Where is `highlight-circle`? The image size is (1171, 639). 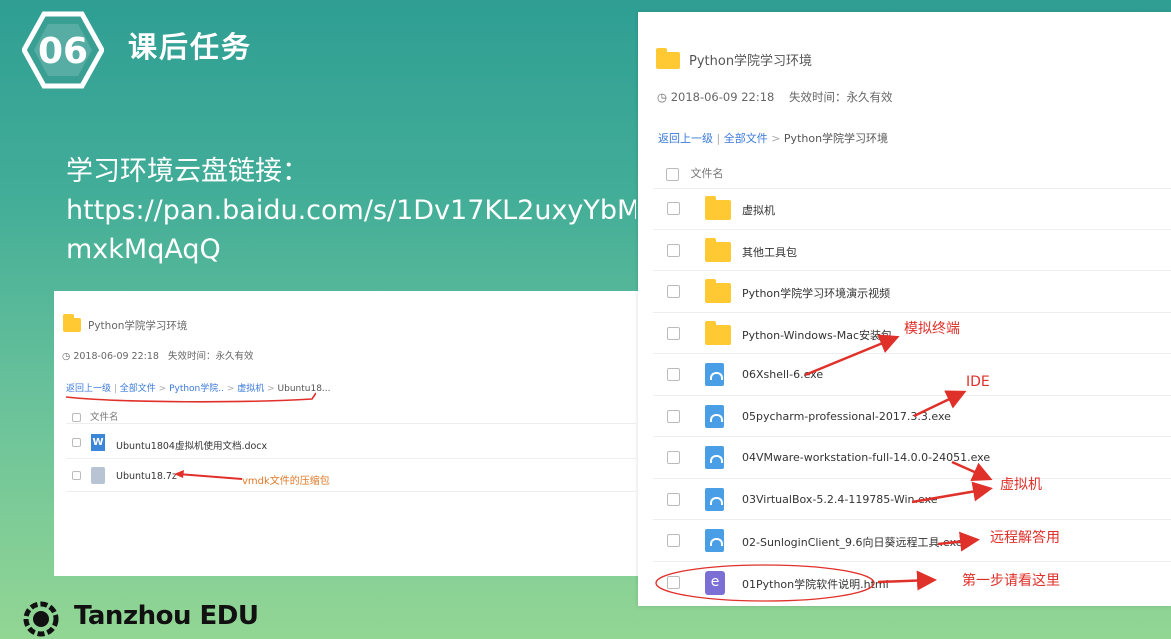
highlight-circle is located at coordinates (765, 583).